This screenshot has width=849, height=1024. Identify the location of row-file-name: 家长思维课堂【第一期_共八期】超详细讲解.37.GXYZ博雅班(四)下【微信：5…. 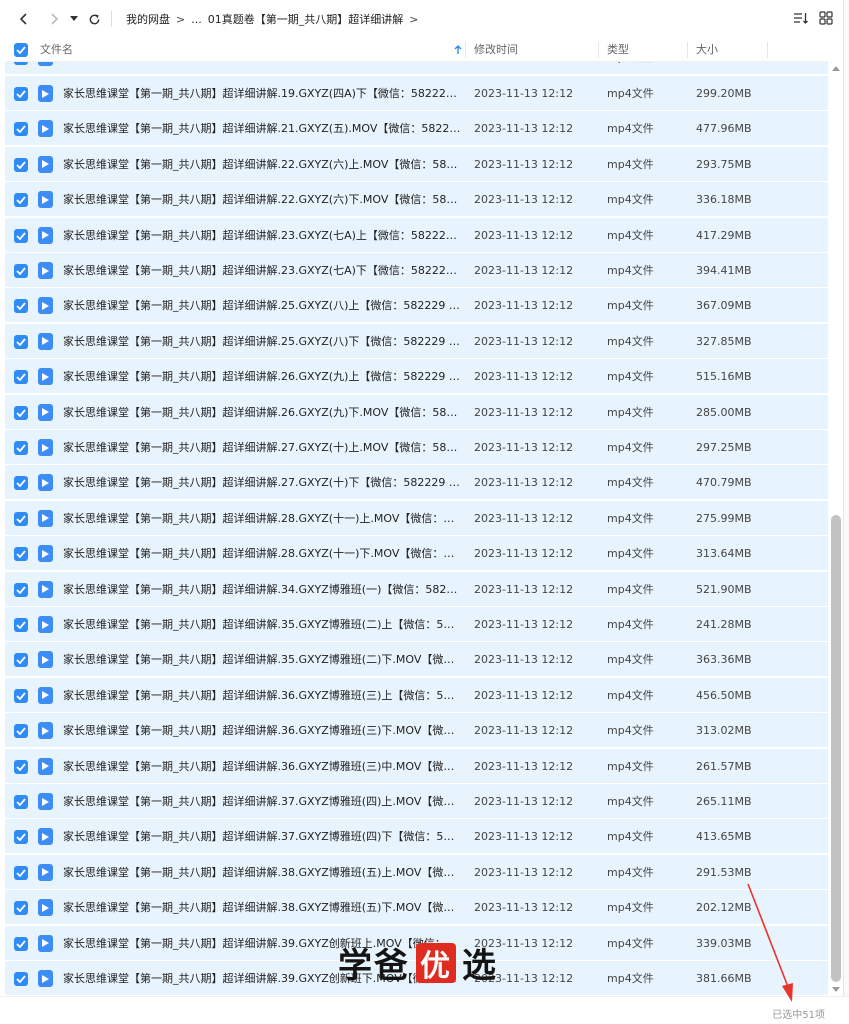
(262, 836).